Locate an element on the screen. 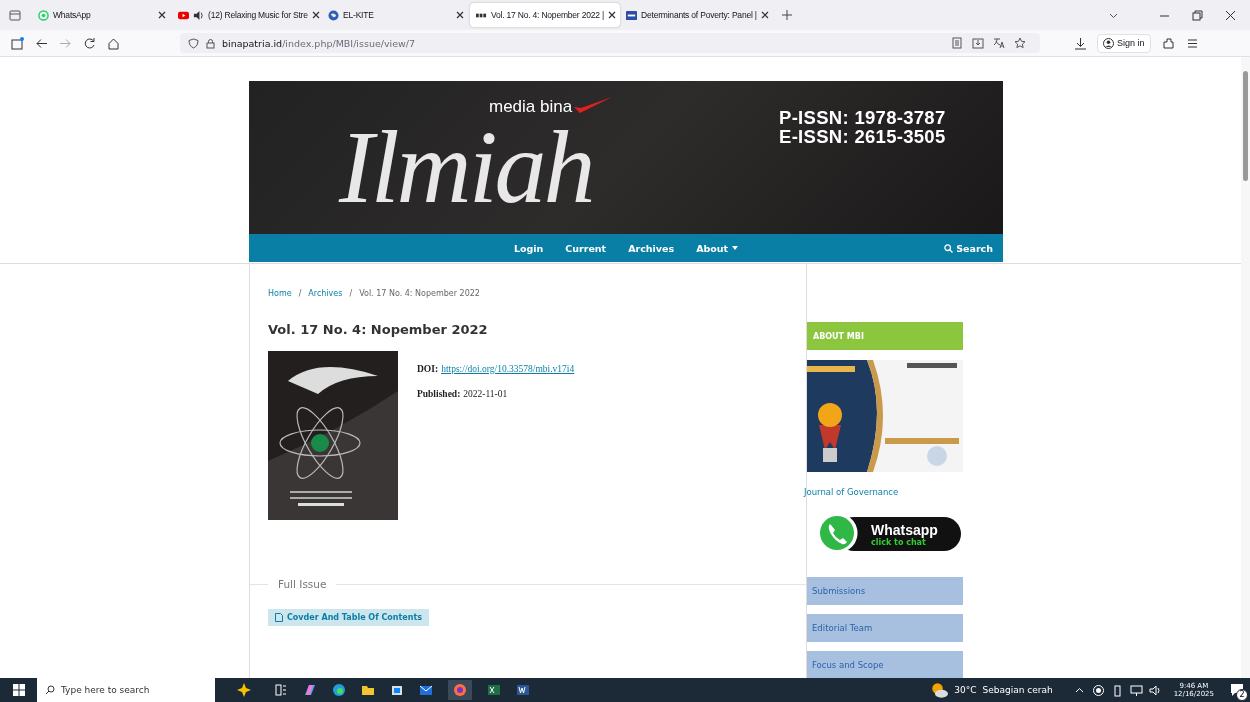 The width and height of the screenshot is (1250, 702). download-icon is located at coordinates (1080, 43).